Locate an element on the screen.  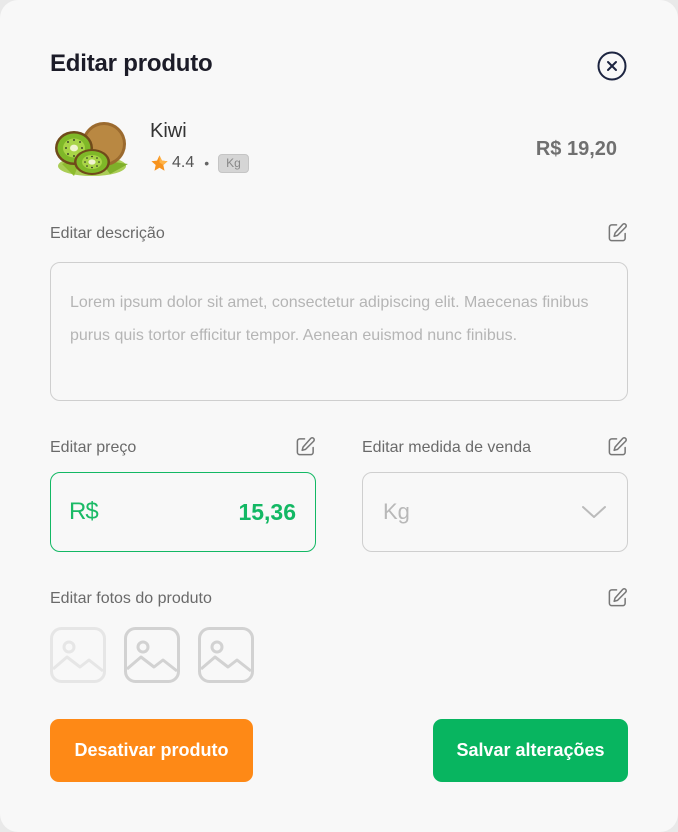
price-input: R$ 15,36 is located at coordinates (183, 512).